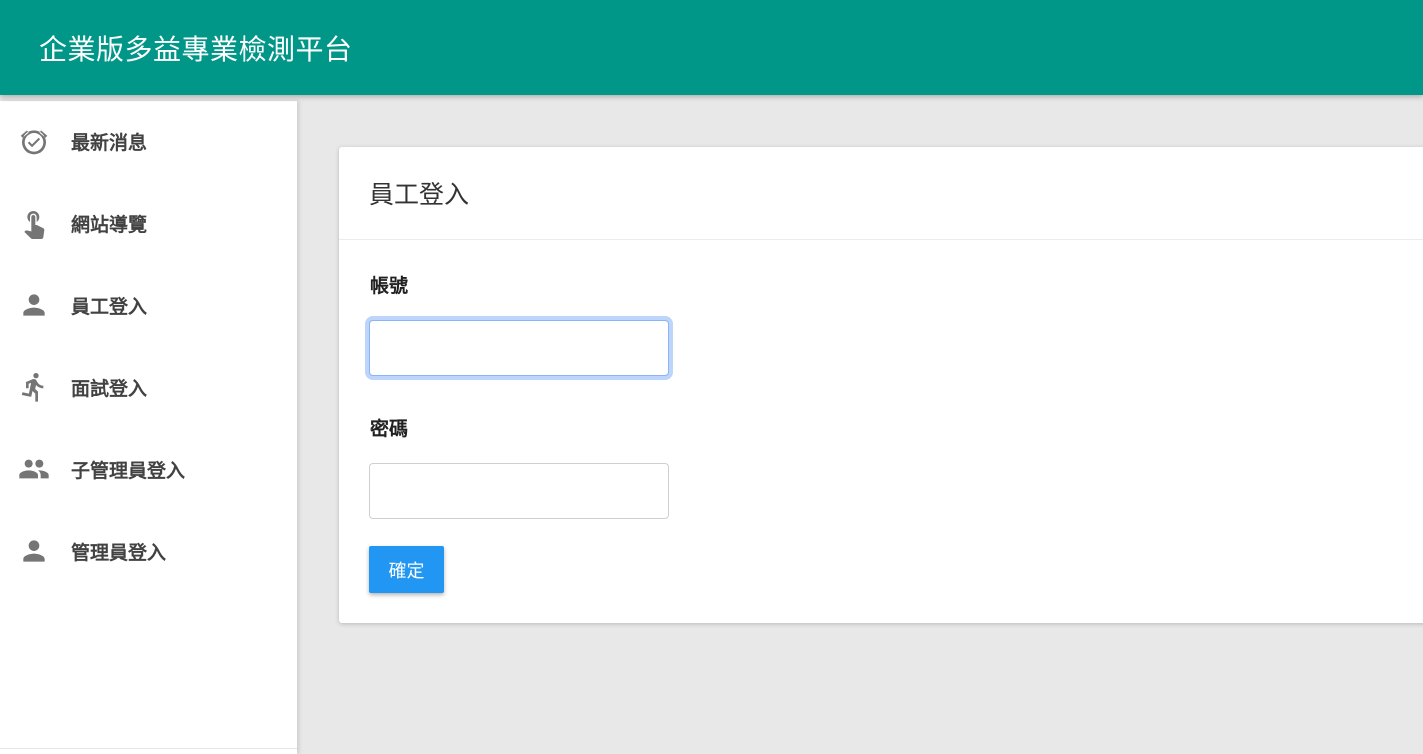 The width and height of the screenshot is (1423, 754). I want to click on sidebar-item-interview-login: 面試登入, so click(148, 387).